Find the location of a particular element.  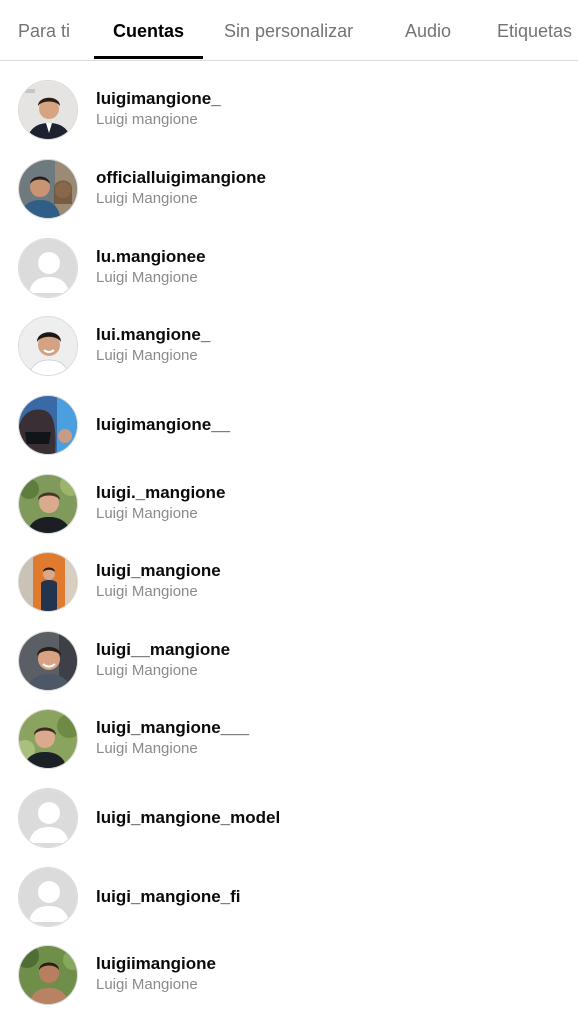

tab-audio: Audio is located at coordinates (428, 30).